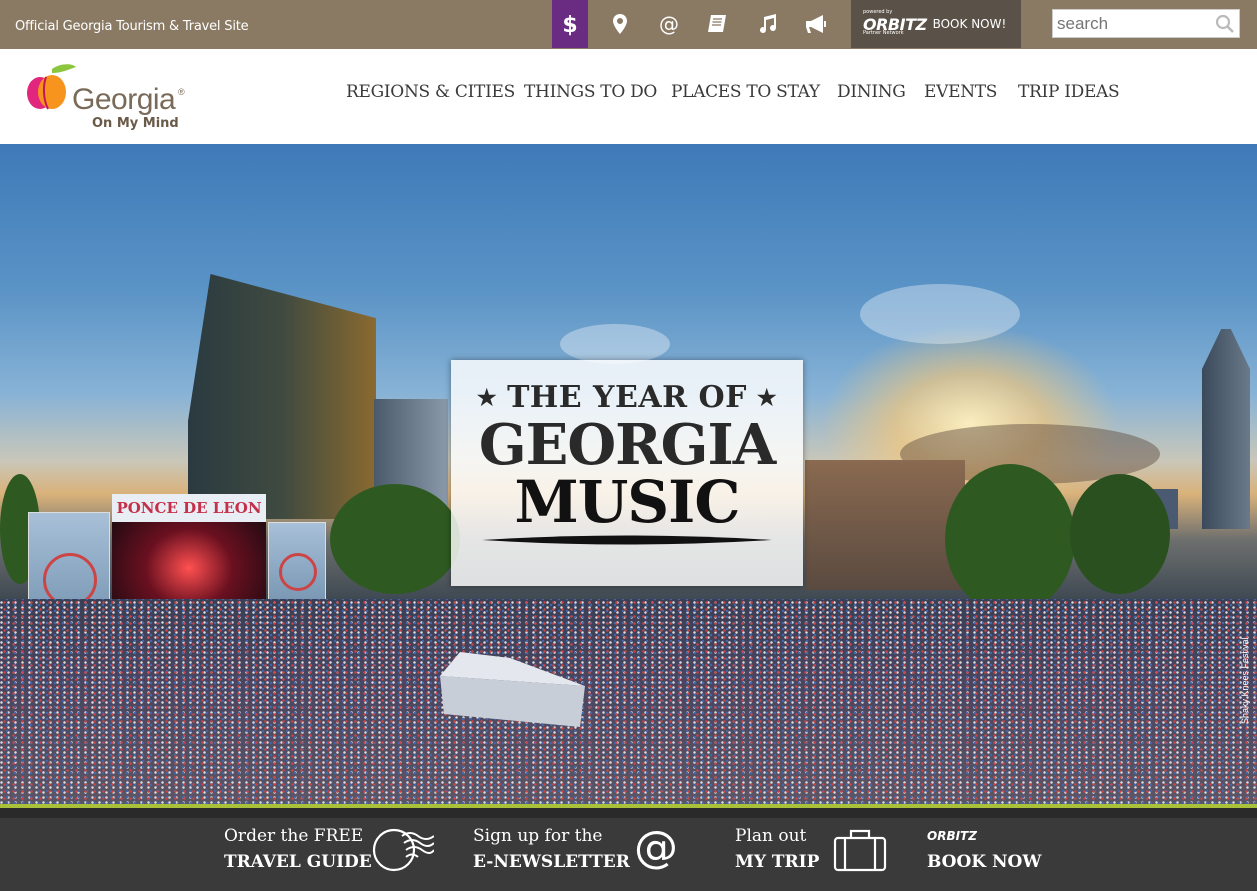 The width and height of the screenshot is (1257, 891). I want to click on logo-tagline: On My Mind, so click(135, 123).